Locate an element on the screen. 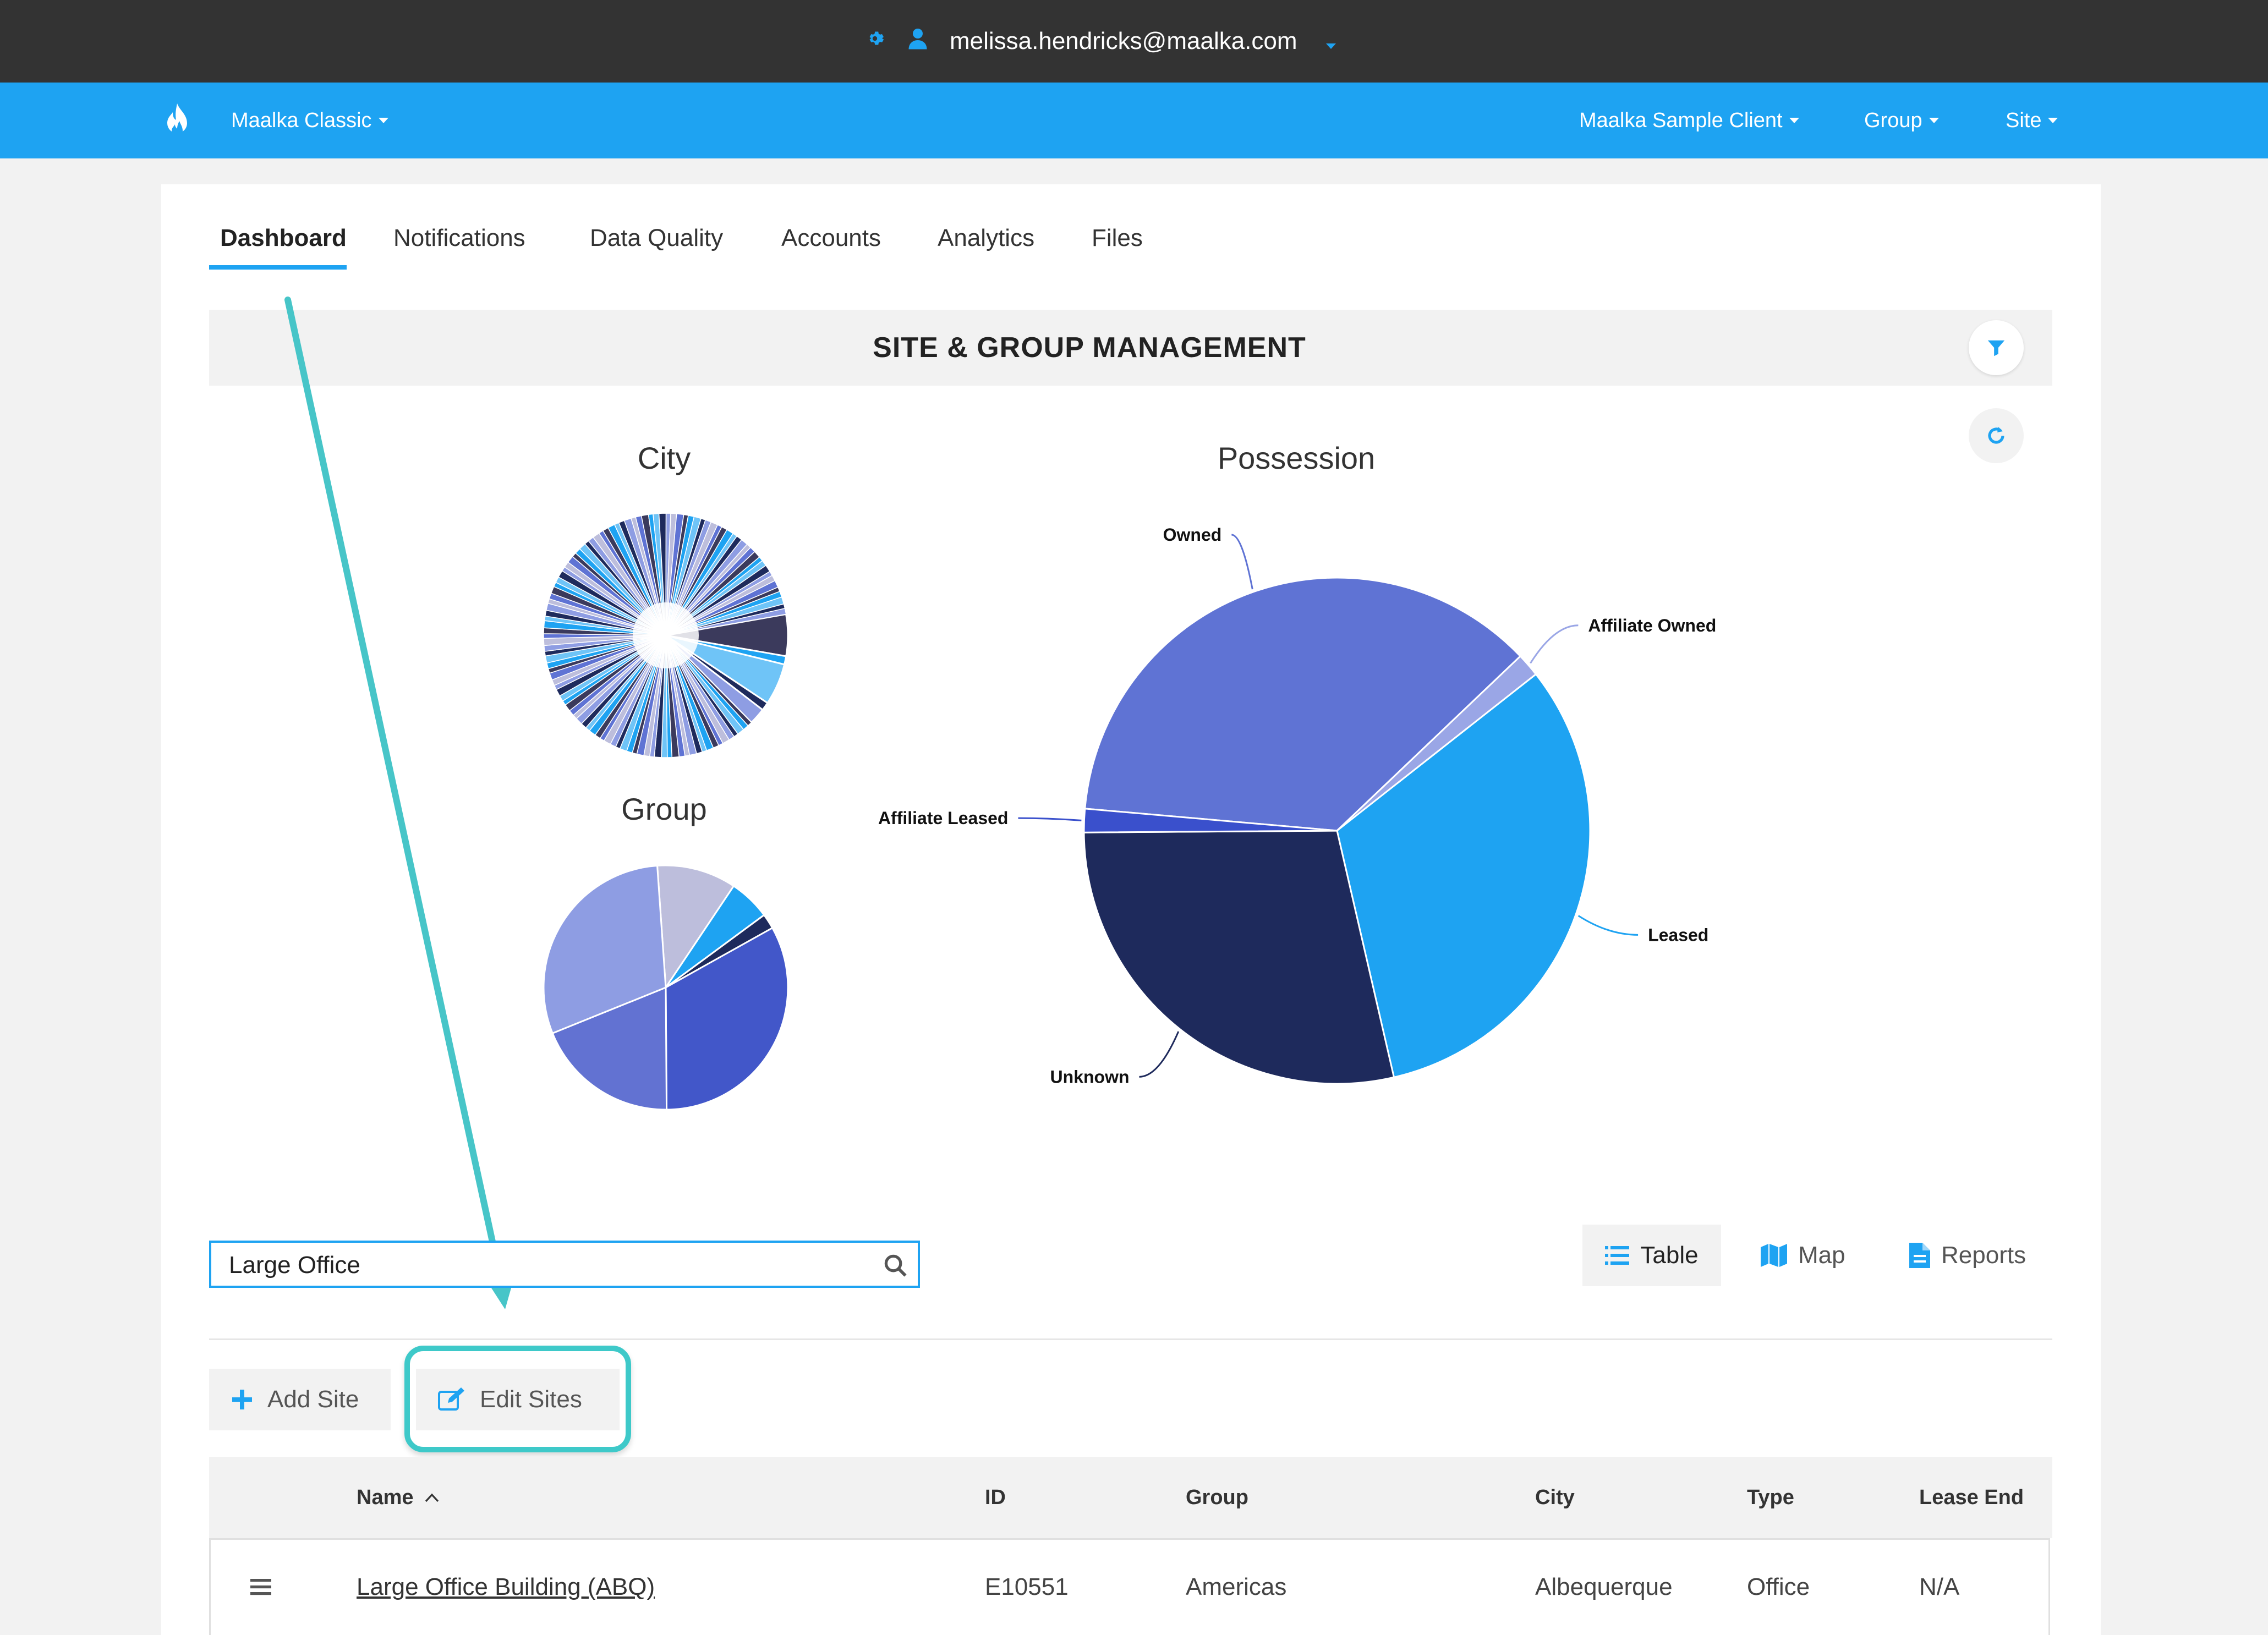 This screenshot has width=2268, height=1635. city-chart-title: City is located at coordinates (664, 458).